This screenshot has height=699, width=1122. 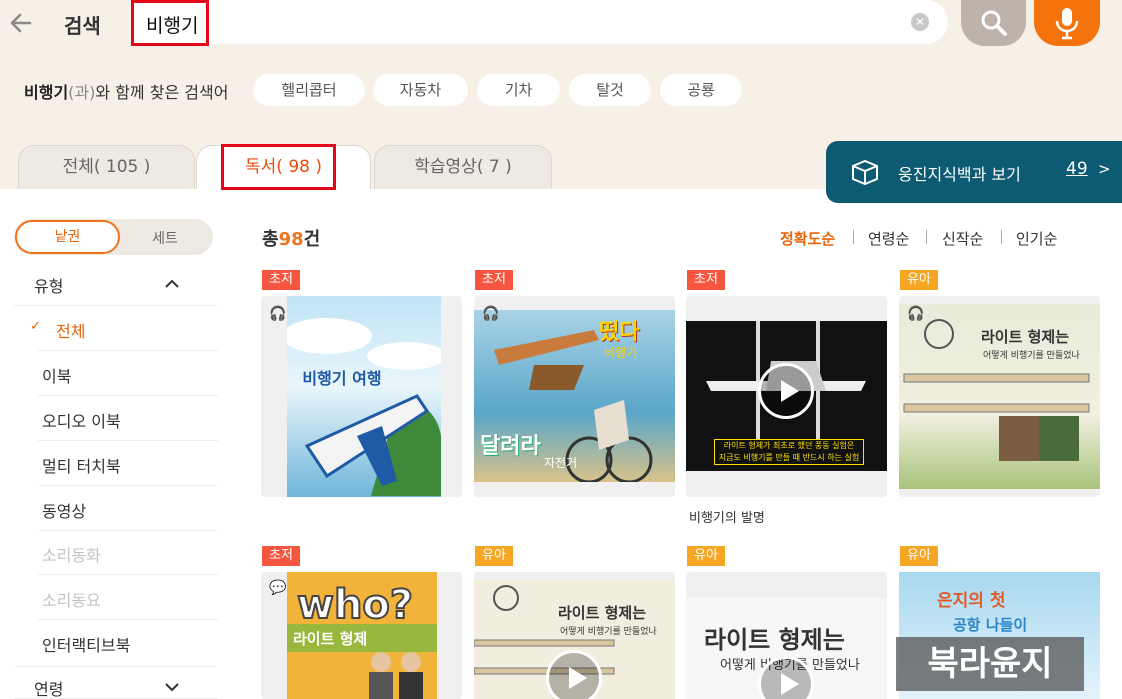 What do you see at coordinates (128, 553) in the screenshot?
I see `filter-item-sound-story: 소리동화` at bounding box center [128, 553].